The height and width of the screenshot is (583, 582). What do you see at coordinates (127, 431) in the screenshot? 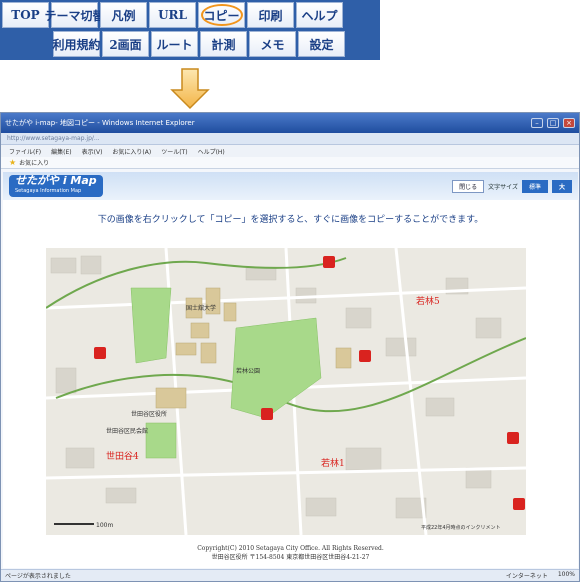
I see `map-label-hall: 世田谷区民会館` at bounding box center [127, 431].